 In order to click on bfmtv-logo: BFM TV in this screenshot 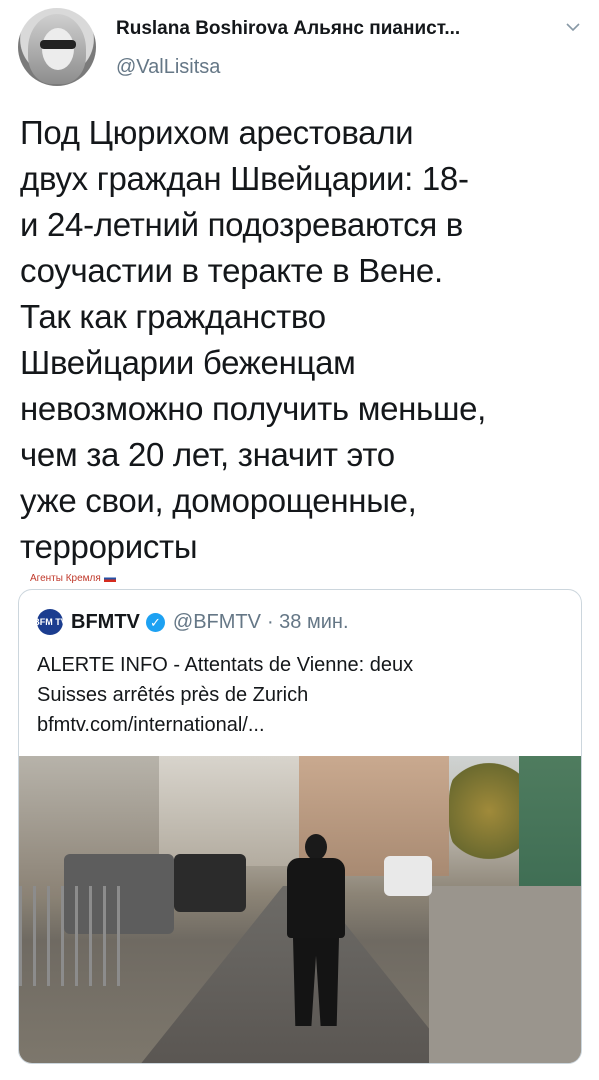, I will do `click(50, 622)`.